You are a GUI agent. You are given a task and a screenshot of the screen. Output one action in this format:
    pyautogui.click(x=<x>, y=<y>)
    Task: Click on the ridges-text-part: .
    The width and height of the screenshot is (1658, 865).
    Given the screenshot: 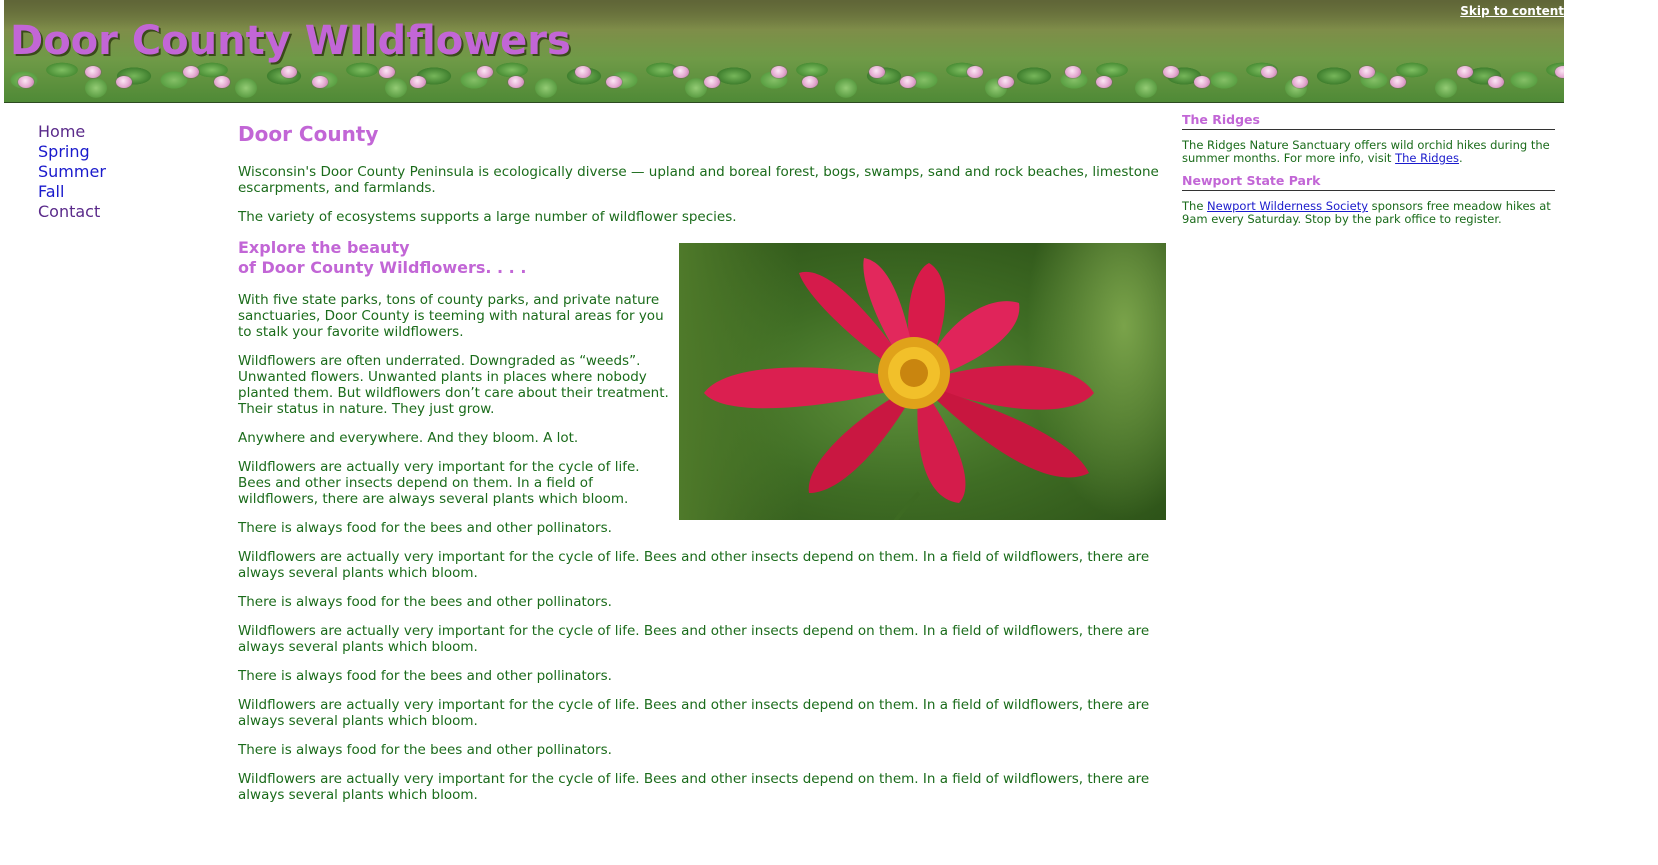 What is the action you would take?
    pyautogui.click(x=1460, y=158)
    